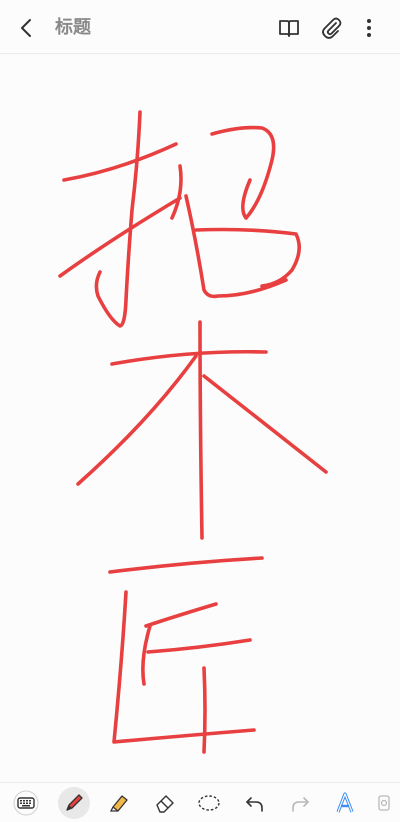 This screenshot has height=822, width=400. I want to click on lasso-tool-button, so click(209, 803).